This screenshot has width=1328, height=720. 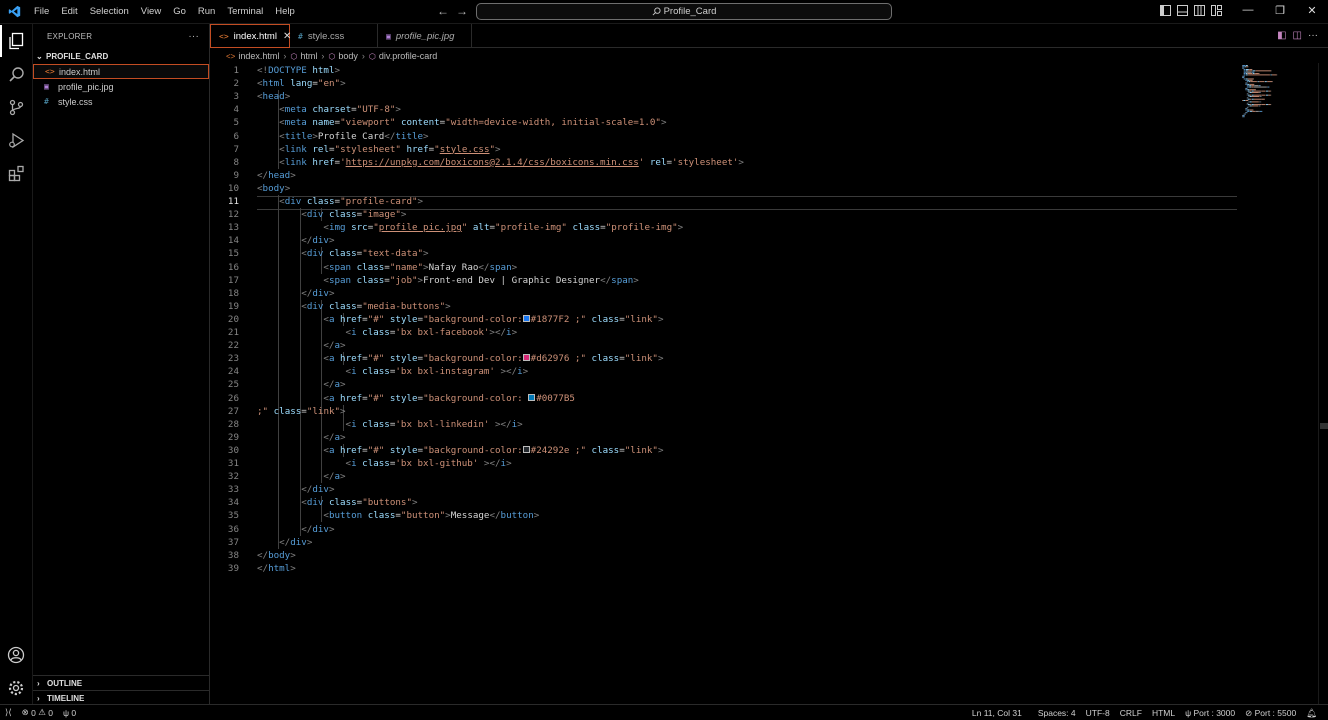 I want to click on breadcrumb-item: ⬡ html, so click(x=303, y=56).